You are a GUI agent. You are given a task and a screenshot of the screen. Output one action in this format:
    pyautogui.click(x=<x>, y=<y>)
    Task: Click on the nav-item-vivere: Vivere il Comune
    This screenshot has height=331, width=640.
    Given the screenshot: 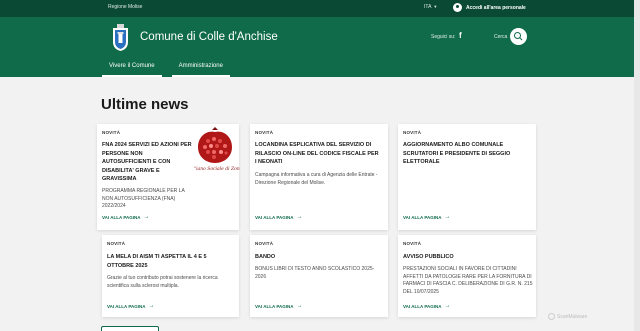 What is the action you would take?
    pyautogui.click(x=132, y=69)
    